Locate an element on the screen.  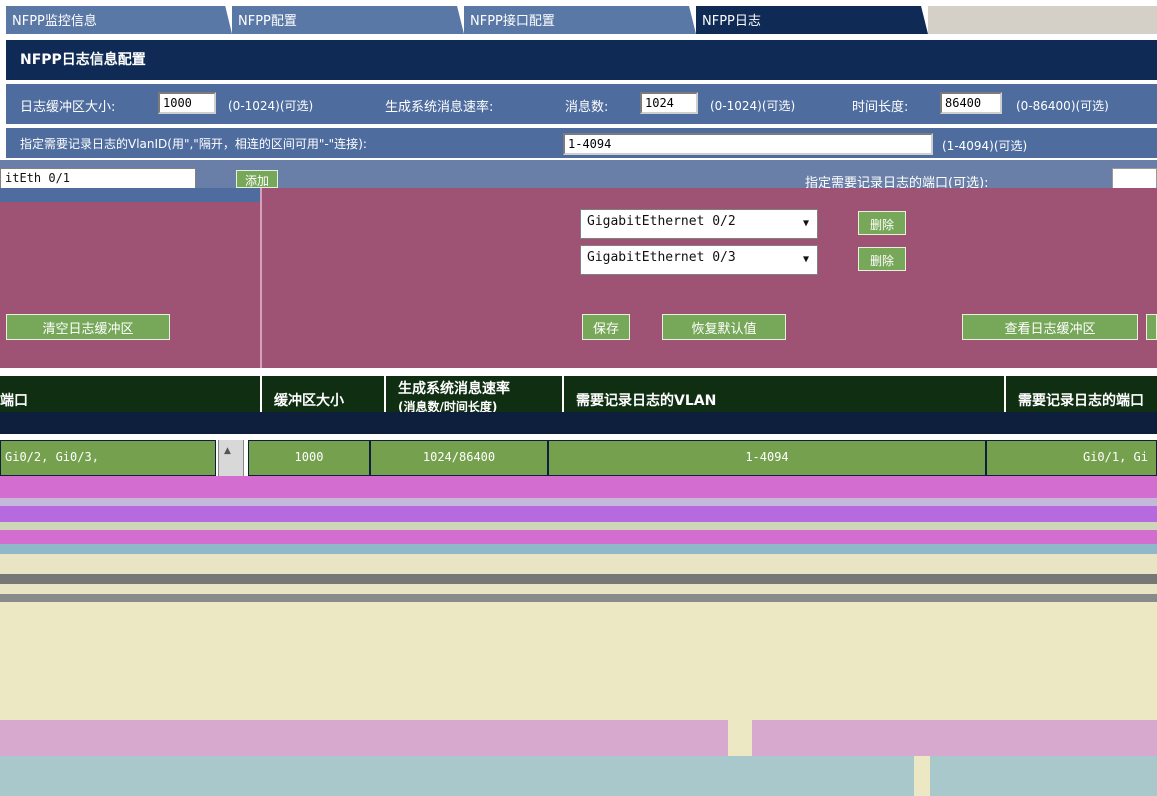
tab-nfpp-interface-config: NFPP接口配置 is located at coordinates (580, 20).